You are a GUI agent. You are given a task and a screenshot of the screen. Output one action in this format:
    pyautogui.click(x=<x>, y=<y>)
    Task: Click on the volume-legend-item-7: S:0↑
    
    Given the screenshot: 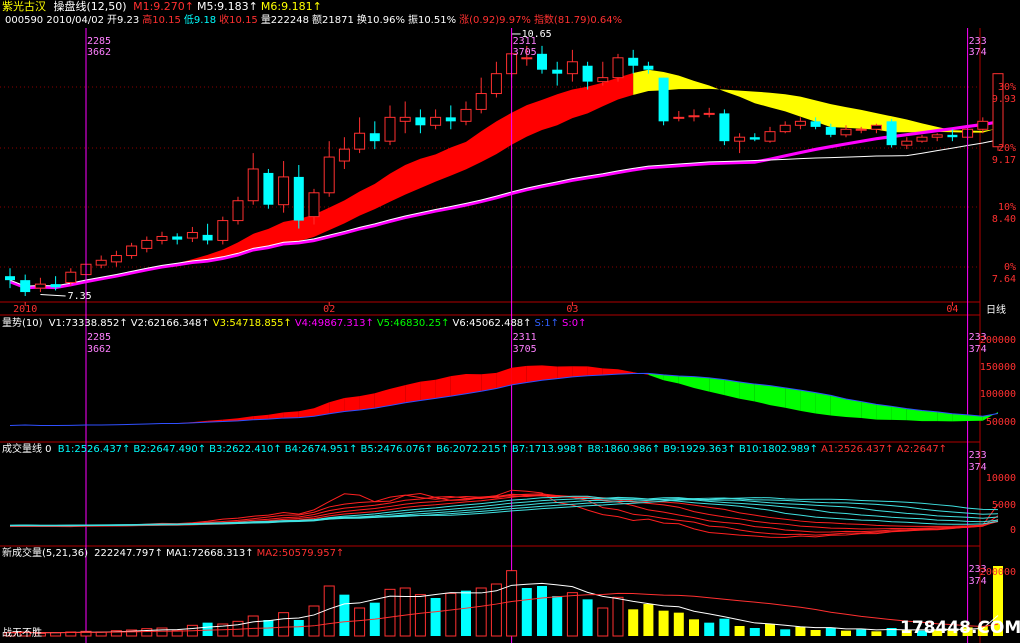 What is the action you would take?
    pyautogui.click(x=574, y=323)
    